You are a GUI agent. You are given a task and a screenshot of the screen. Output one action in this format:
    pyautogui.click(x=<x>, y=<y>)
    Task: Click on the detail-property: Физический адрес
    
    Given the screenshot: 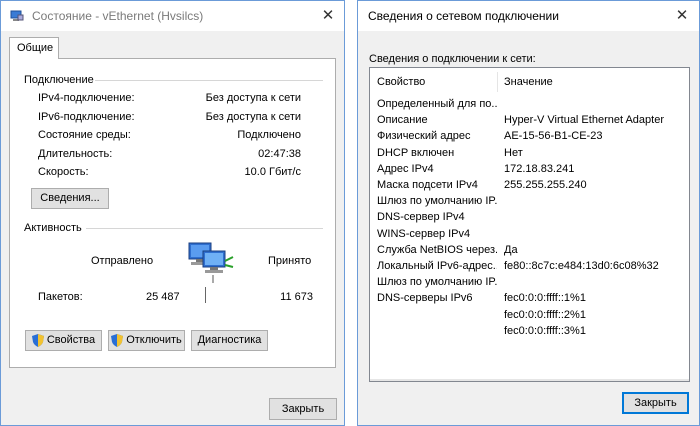 What is the action you would take?
    pyautogui.click(x=437, y=136)
    